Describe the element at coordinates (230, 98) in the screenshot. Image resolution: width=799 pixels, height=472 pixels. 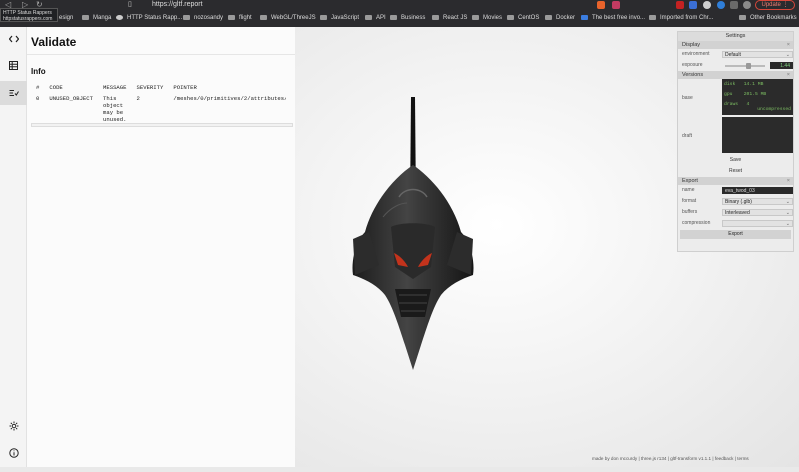
I see `cell-pointer: /meshes/0/primitives/2/attributes/T` at that location.